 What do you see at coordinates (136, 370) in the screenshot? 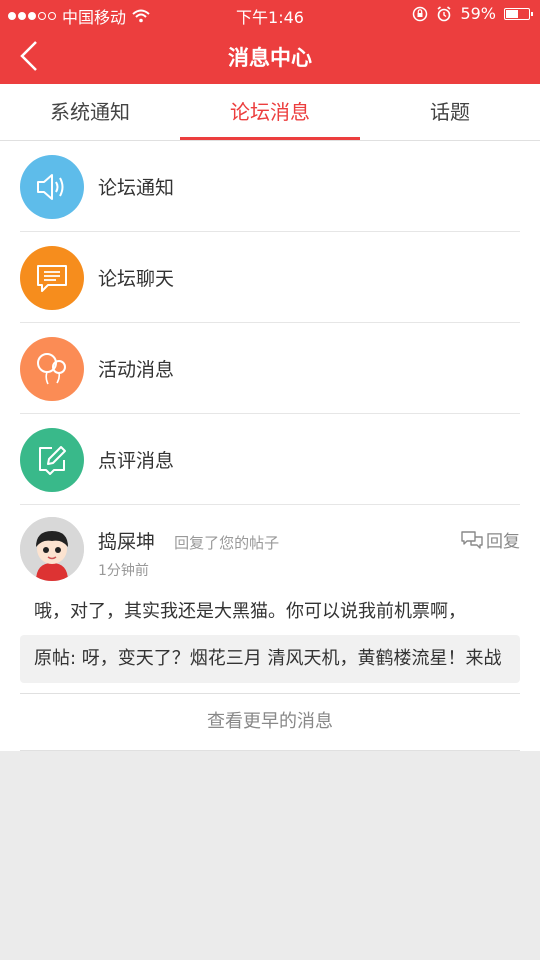
I see `row-label: 活动消息` at bounding box center [136, 370].